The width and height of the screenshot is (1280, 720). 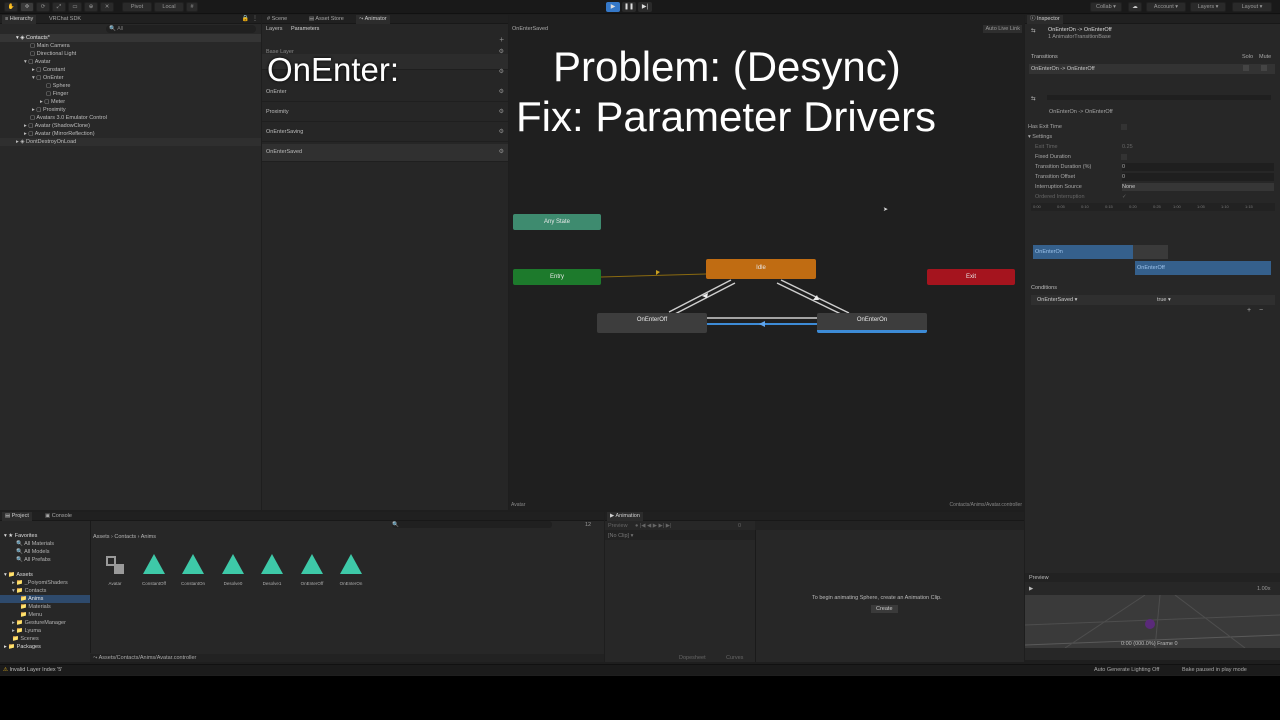 I want to click on dopesheet-tab: Dopesheet, so click(x=692, y=658).